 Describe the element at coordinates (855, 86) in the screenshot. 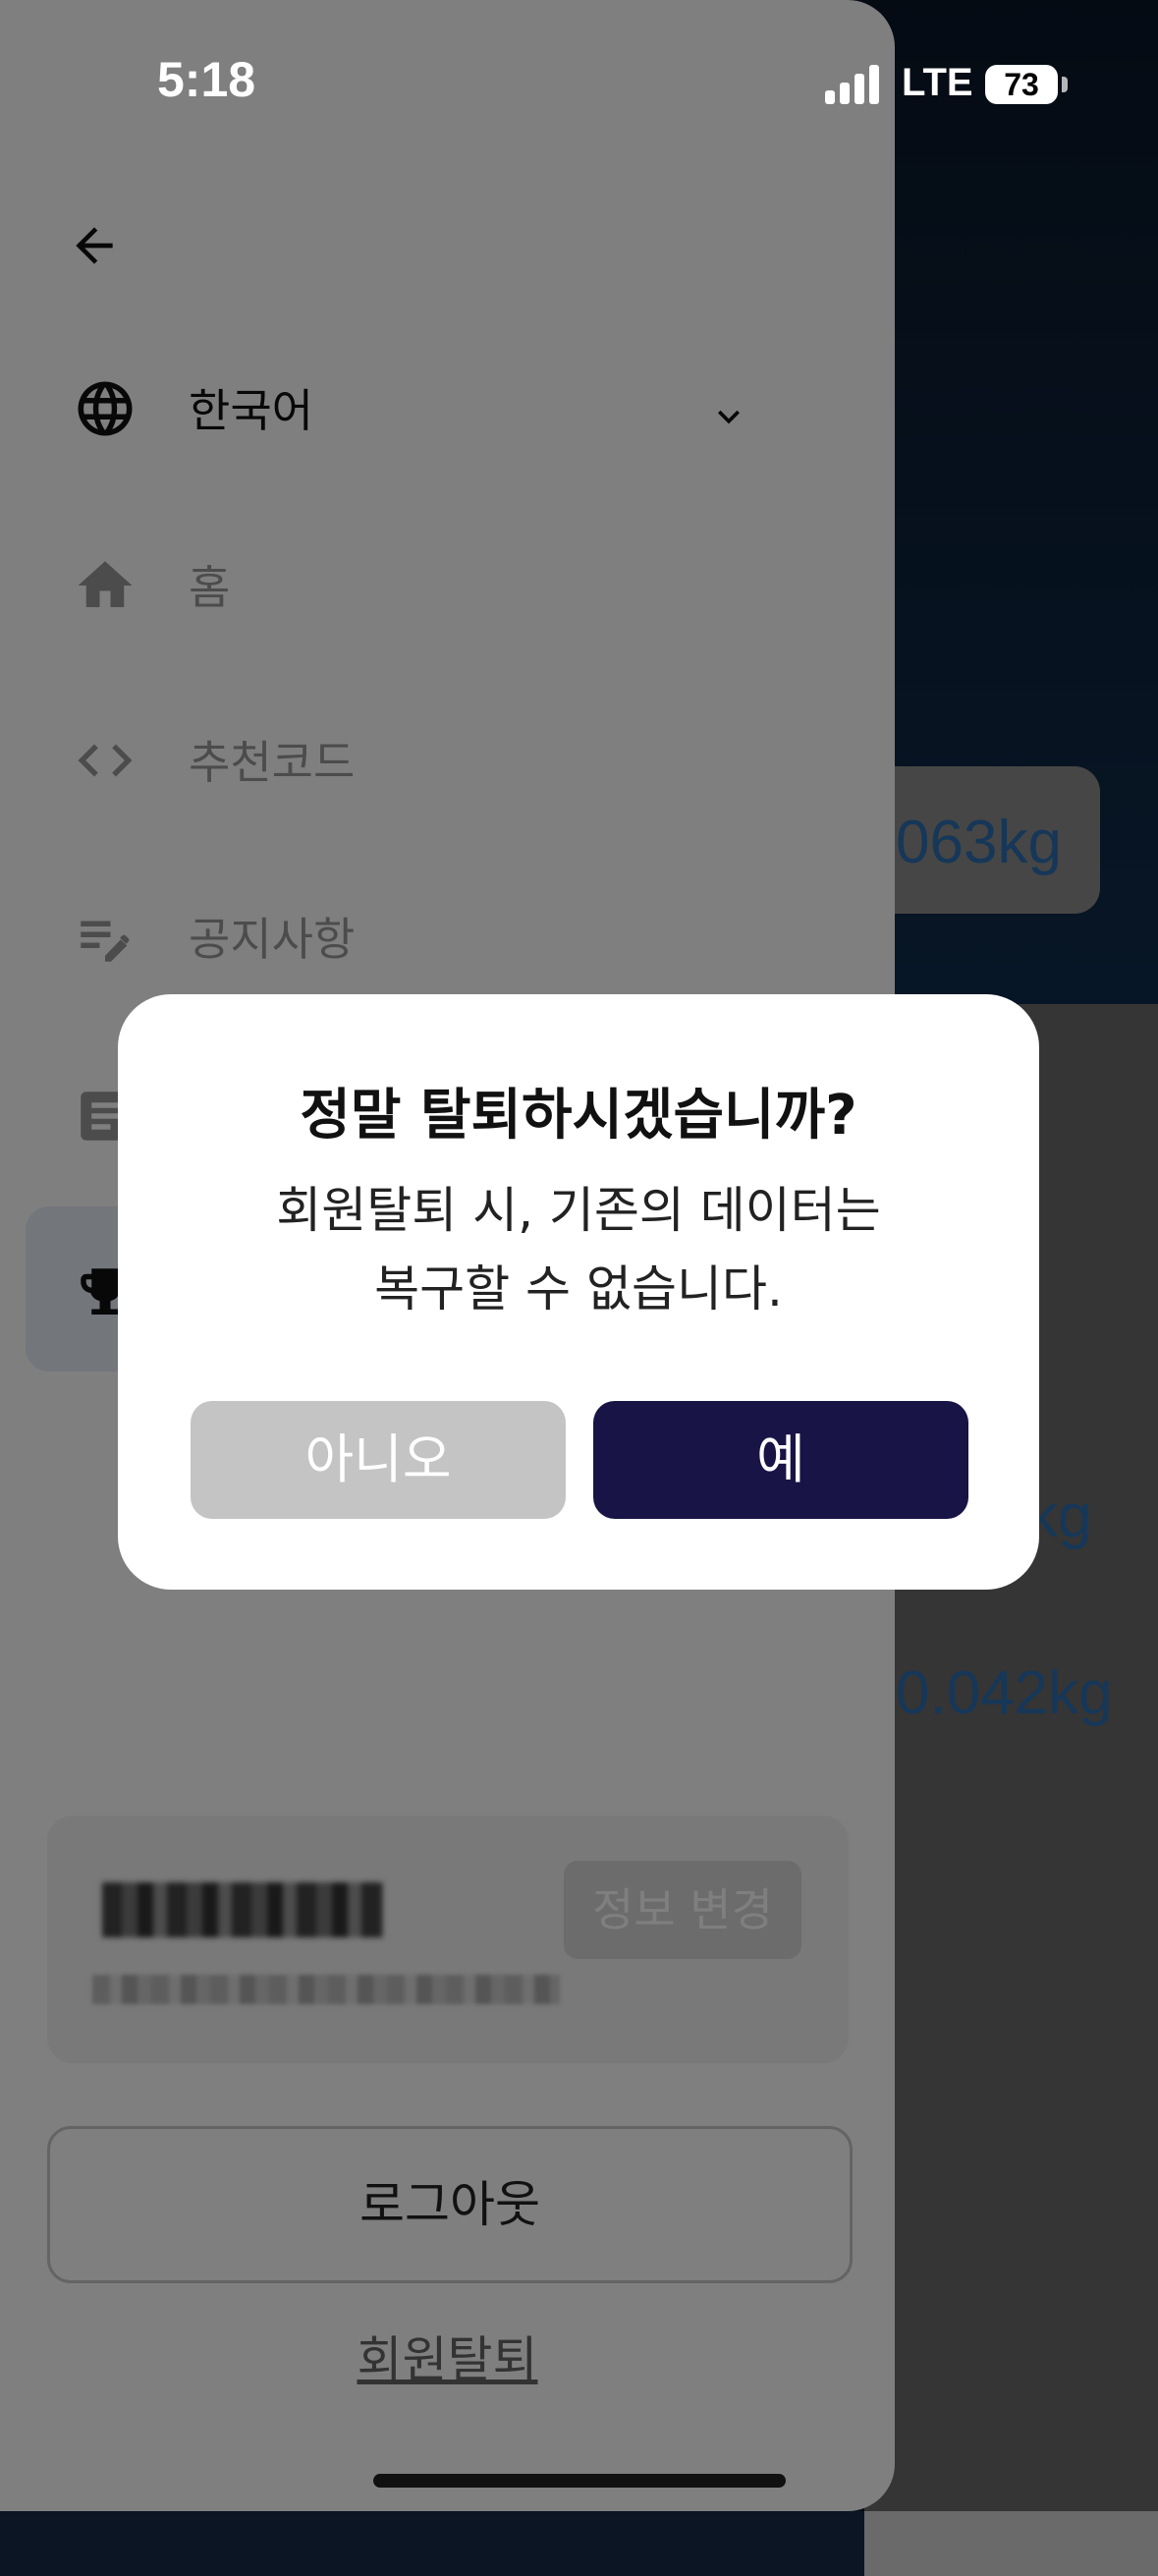

I see `signal-icon` at that location.